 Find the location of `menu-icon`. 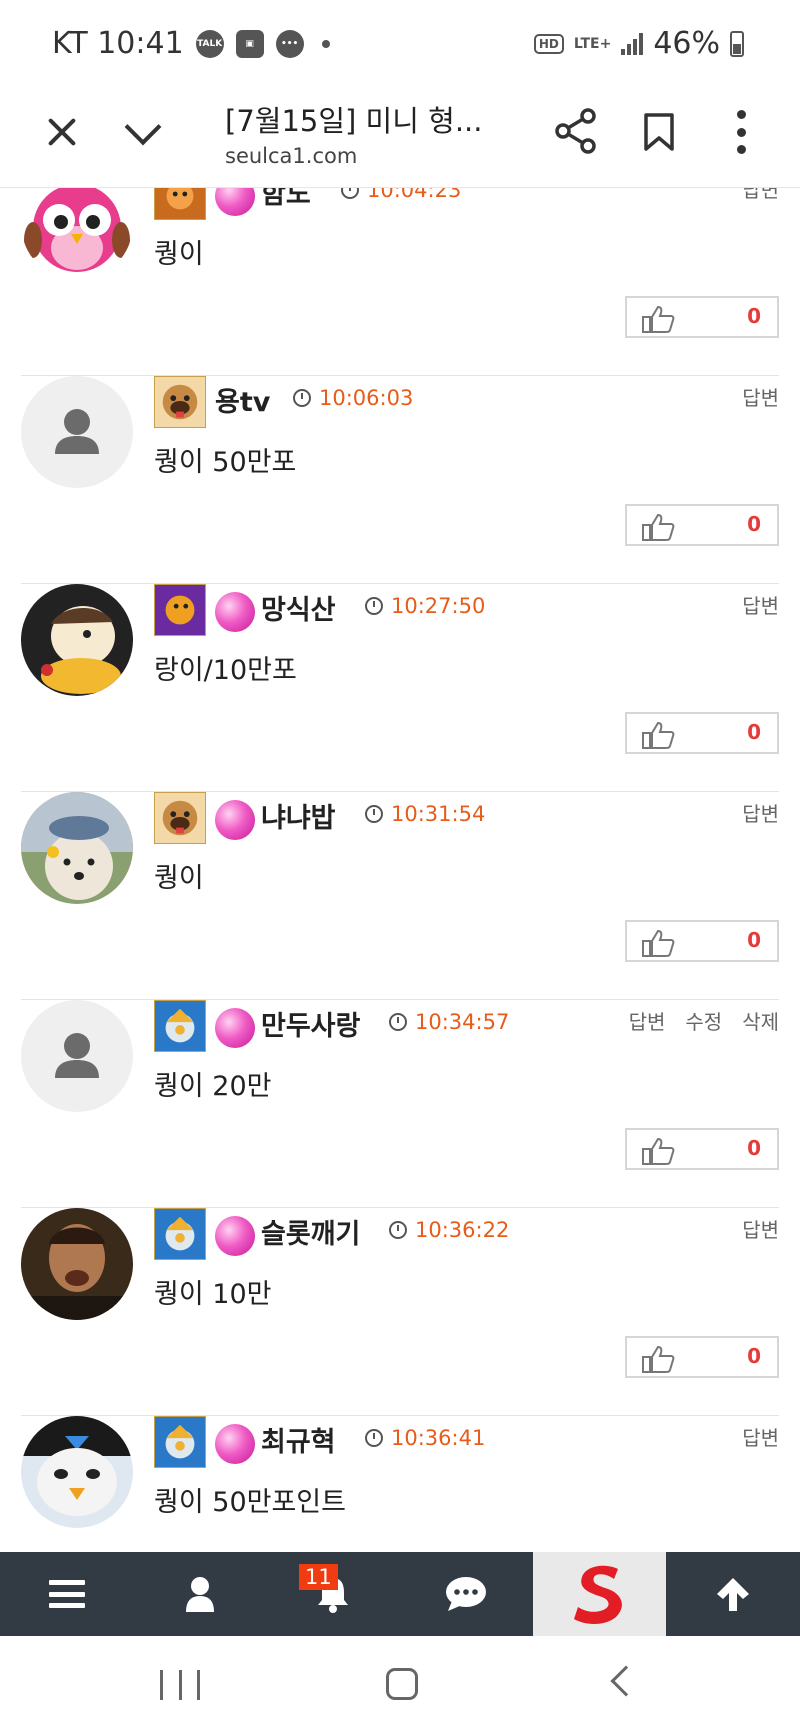

menu-icon is located at coordinates (66, 1594).